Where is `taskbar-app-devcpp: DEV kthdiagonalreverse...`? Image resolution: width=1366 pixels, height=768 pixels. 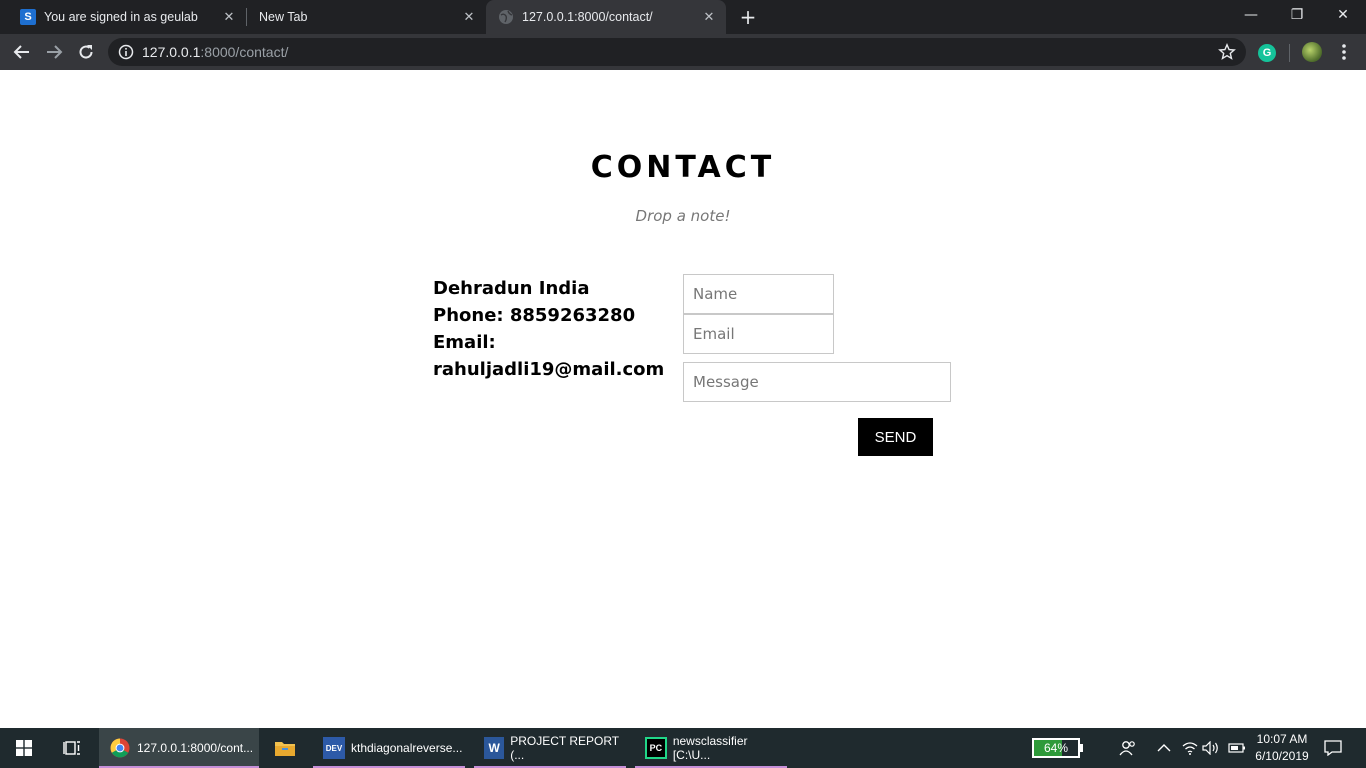
taskbar-app-devcpp: DEV kthdiagonalreverse... is located at coordinates (389, 748).